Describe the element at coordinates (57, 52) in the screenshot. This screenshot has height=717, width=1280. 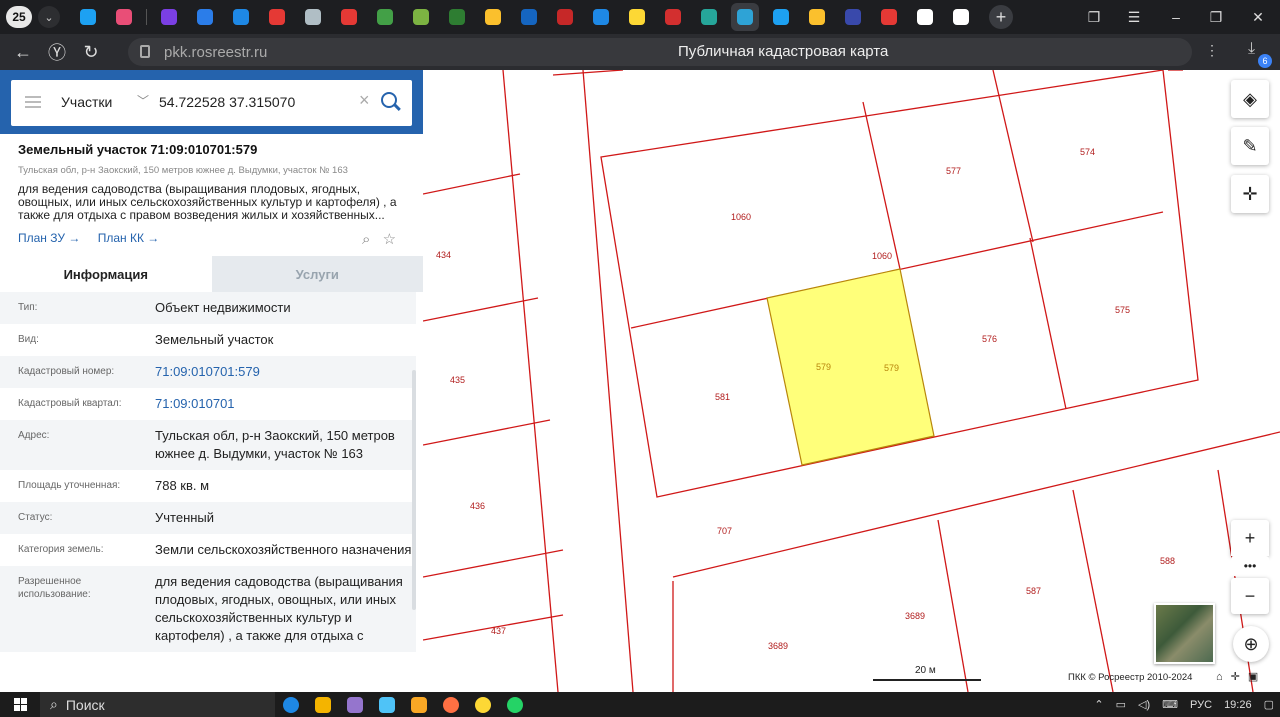
I see `yandex-icon: Ⓨ` at that location.